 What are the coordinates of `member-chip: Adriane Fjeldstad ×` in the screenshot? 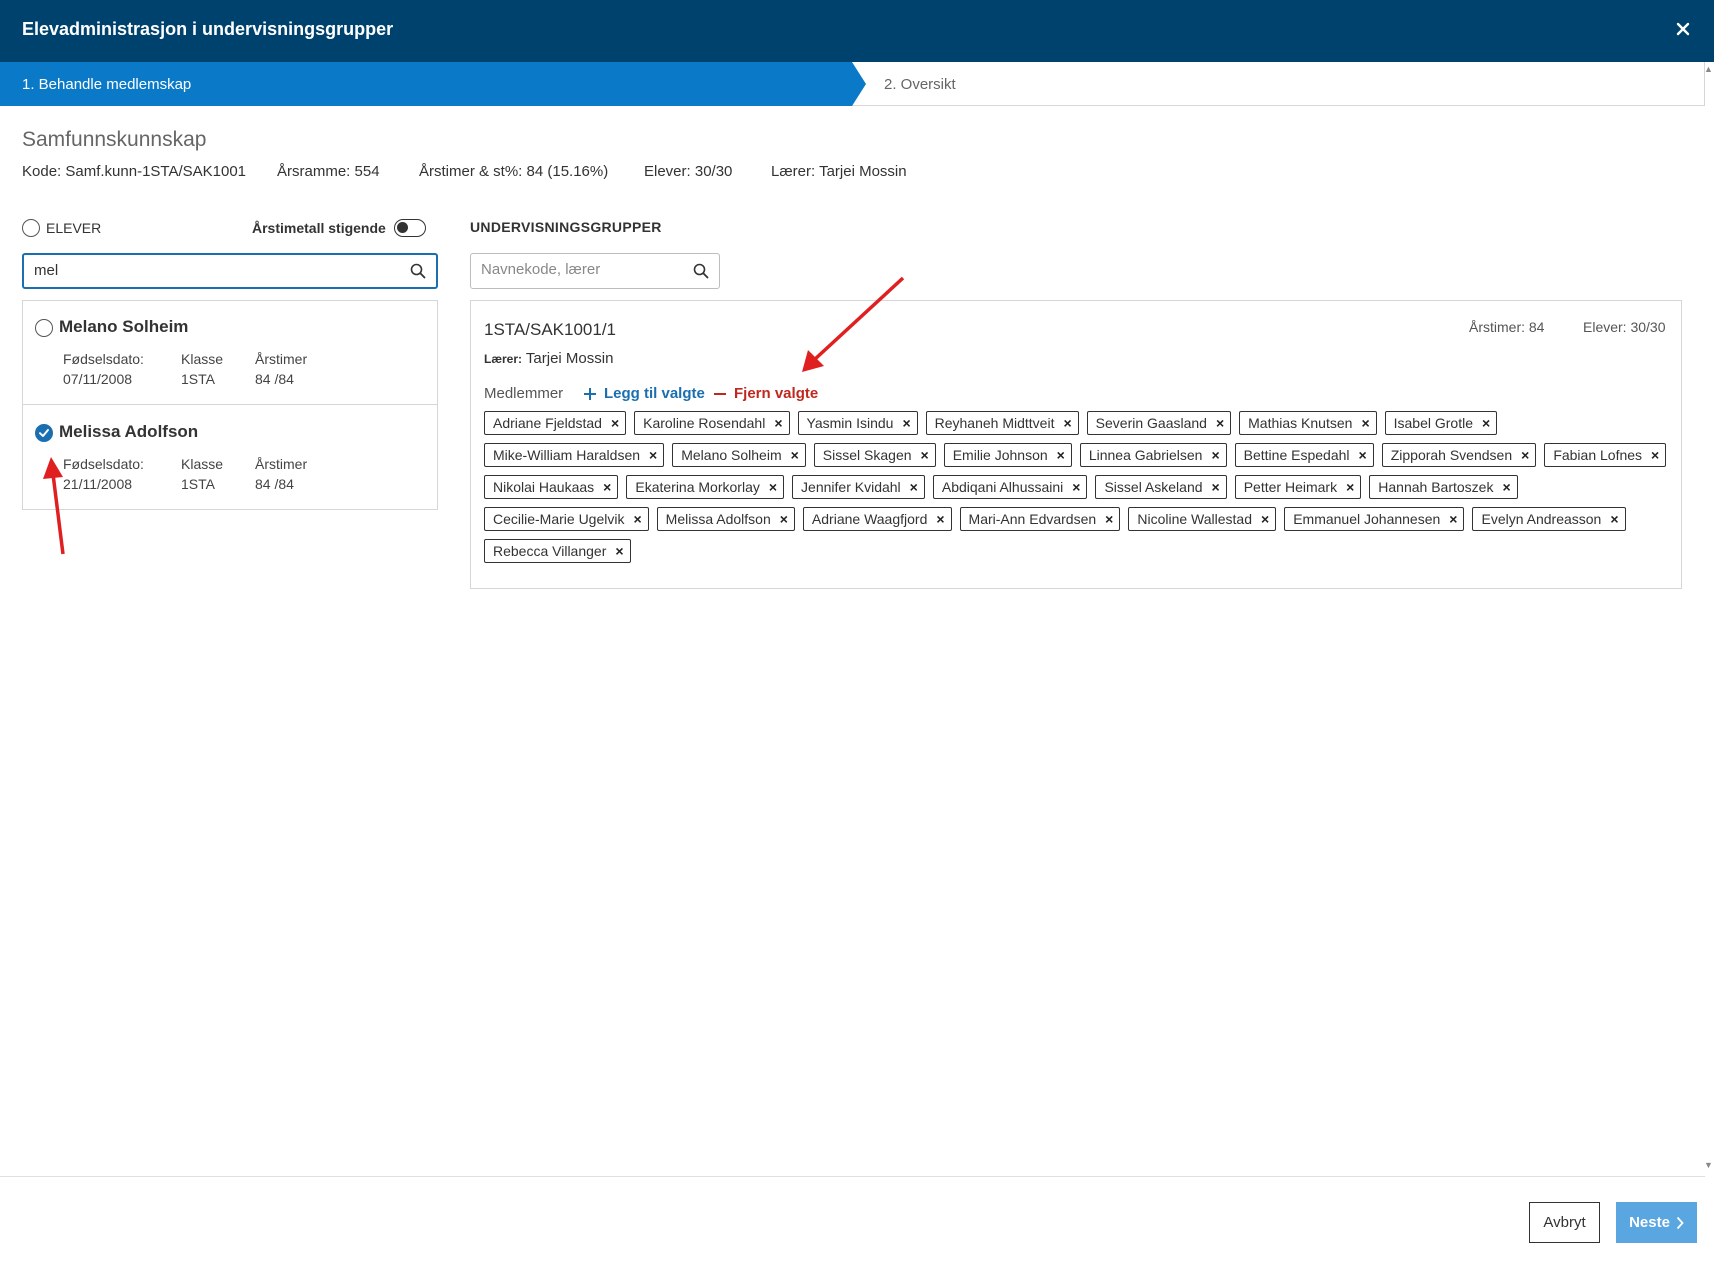 It's located at (555, 423).